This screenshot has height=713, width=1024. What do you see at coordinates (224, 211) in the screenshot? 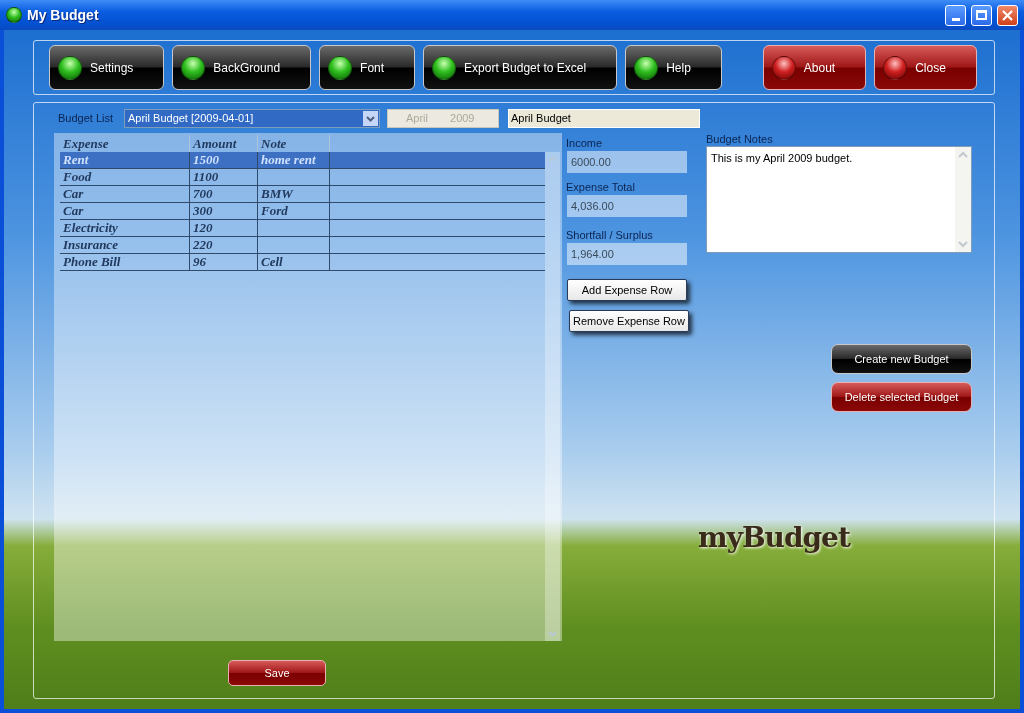
I see `table-cell: 300` at bounding box center [224, 211].